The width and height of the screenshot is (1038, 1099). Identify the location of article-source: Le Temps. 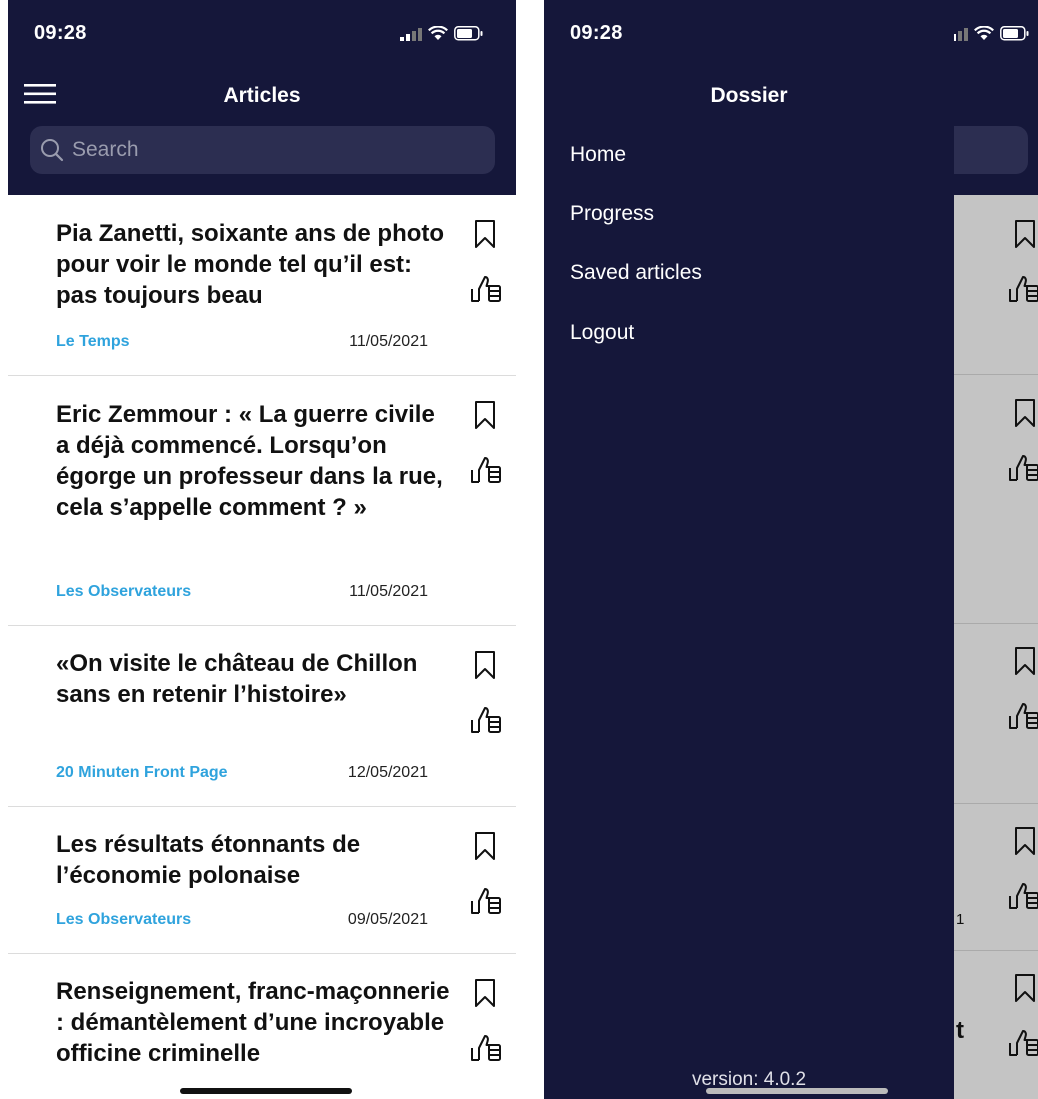
(93, 341).